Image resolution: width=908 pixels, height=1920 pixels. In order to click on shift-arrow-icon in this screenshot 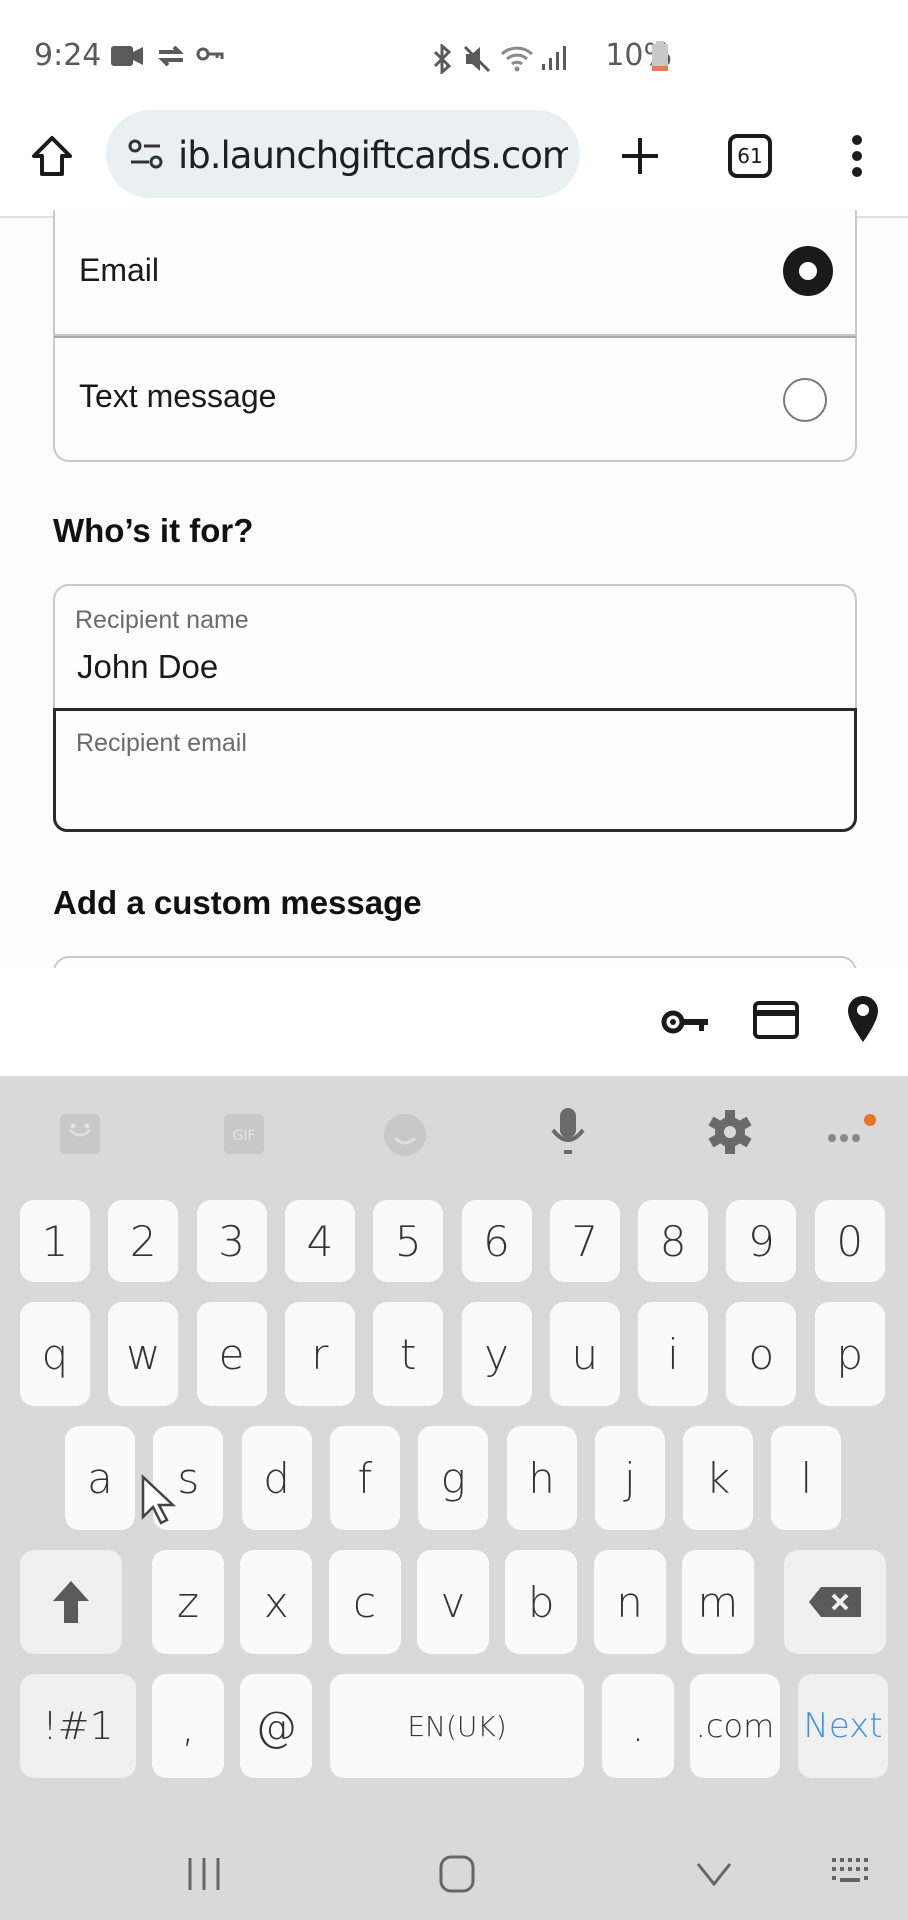, I will do `click(71, 1602)`.